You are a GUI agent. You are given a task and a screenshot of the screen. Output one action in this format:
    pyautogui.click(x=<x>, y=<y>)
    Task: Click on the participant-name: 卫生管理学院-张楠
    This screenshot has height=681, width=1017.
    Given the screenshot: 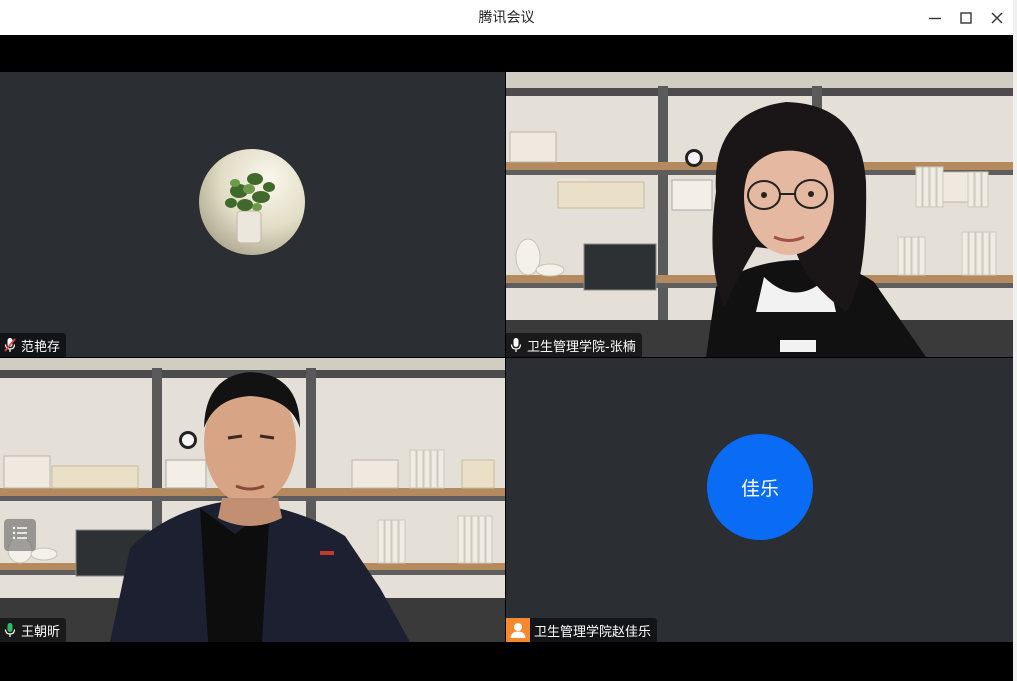 What is the action you would take?
    pyautogui.click(x=581, y=347)
    